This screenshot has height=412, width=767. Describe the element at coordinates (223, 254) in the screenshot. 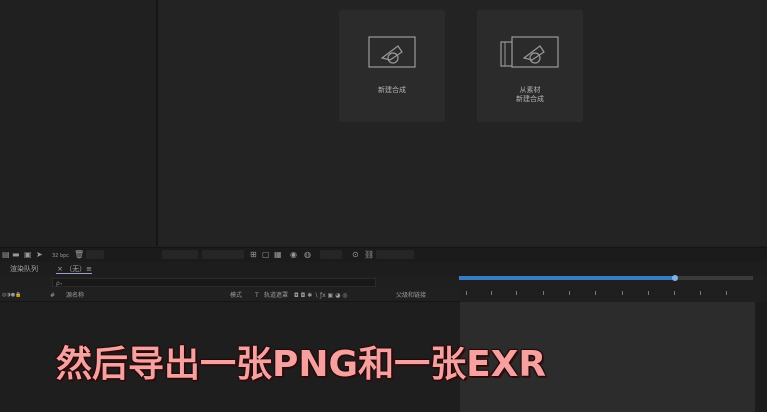

I see `resolution-field` at that location.